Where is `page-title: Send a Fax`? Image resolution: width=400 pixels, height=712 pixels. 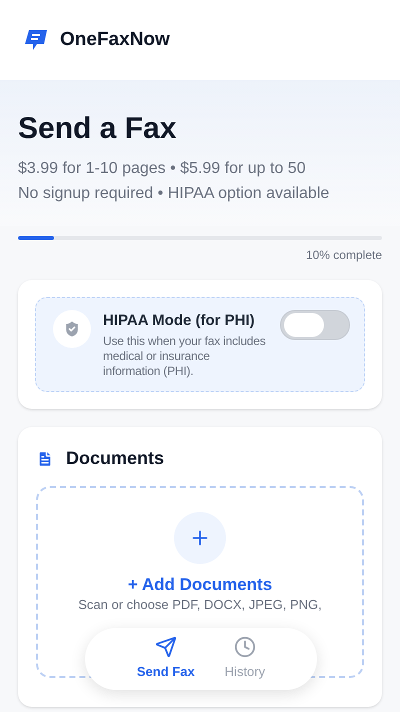
page-title: Send a Fax is located at coordinates (98, 129).